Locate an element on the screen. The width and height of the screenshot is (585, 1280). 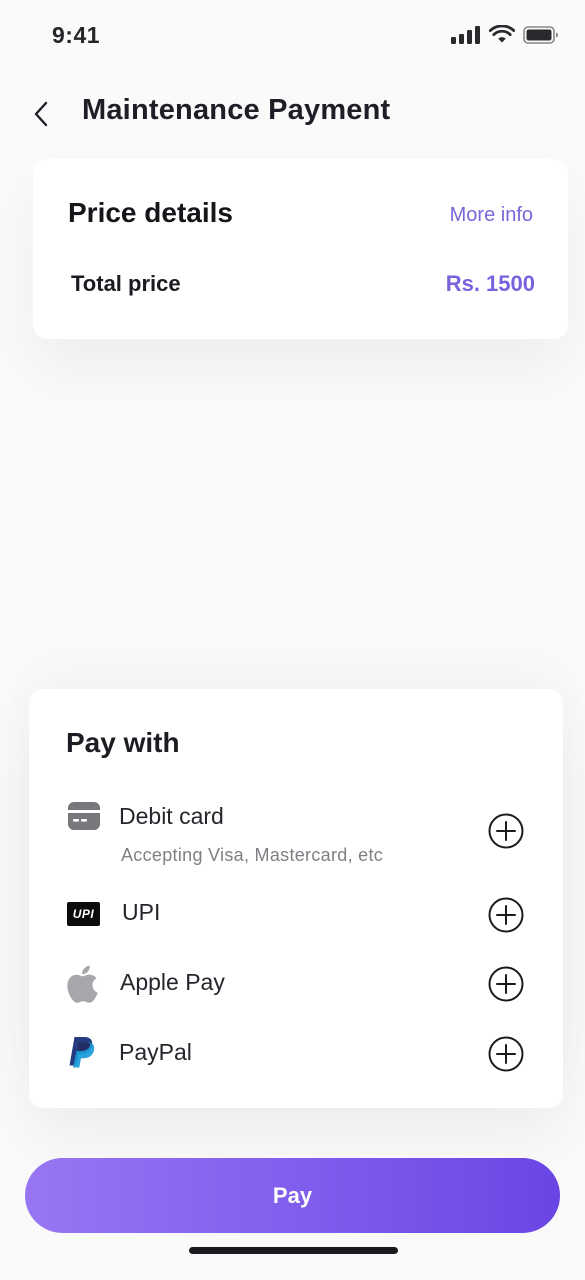
battery-icon is located at coordinates (540, 34).